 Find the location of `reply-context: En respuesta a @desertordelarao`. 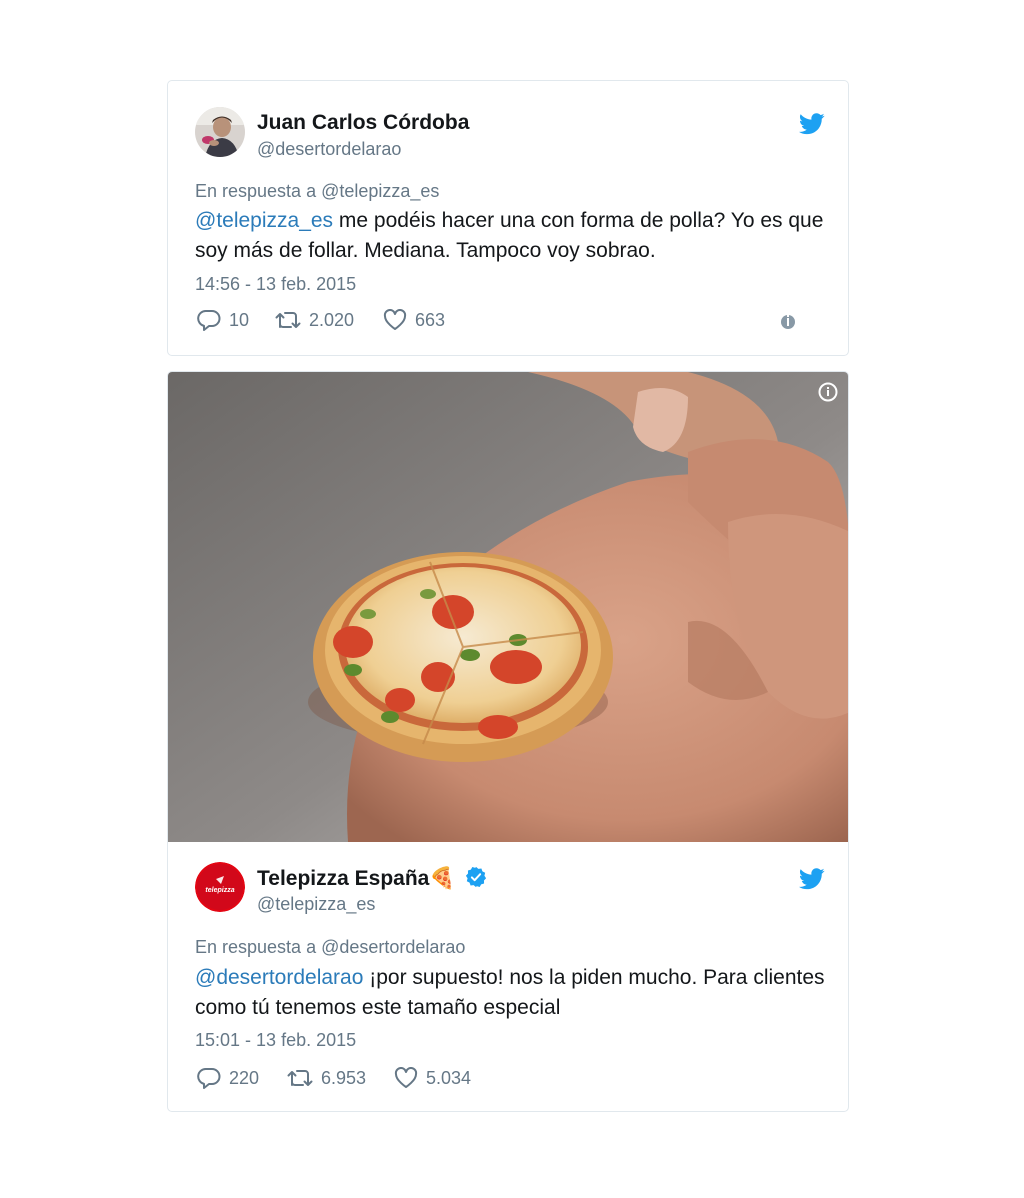

reply-context: En respuesta a @desertordelarao is located at coordinates (330, 947).